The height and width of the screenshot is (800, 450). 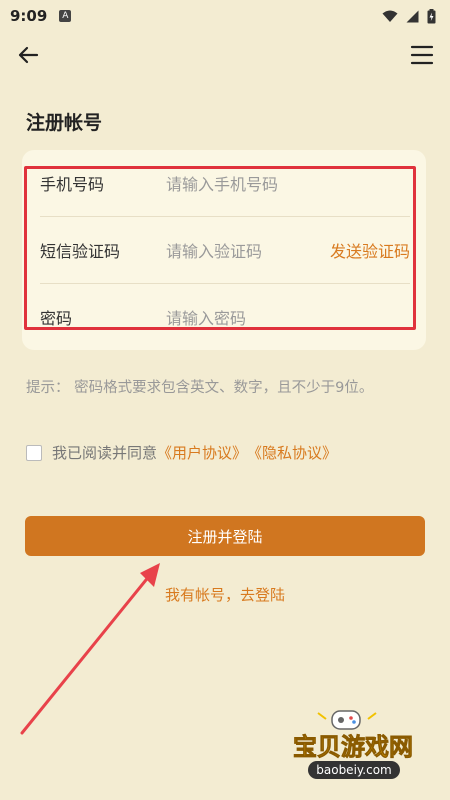 What do you see at coordinates (288, 183) in the screenshot?
I see `phone-input: 请输入手机号码` at bounding box center [288, 183].